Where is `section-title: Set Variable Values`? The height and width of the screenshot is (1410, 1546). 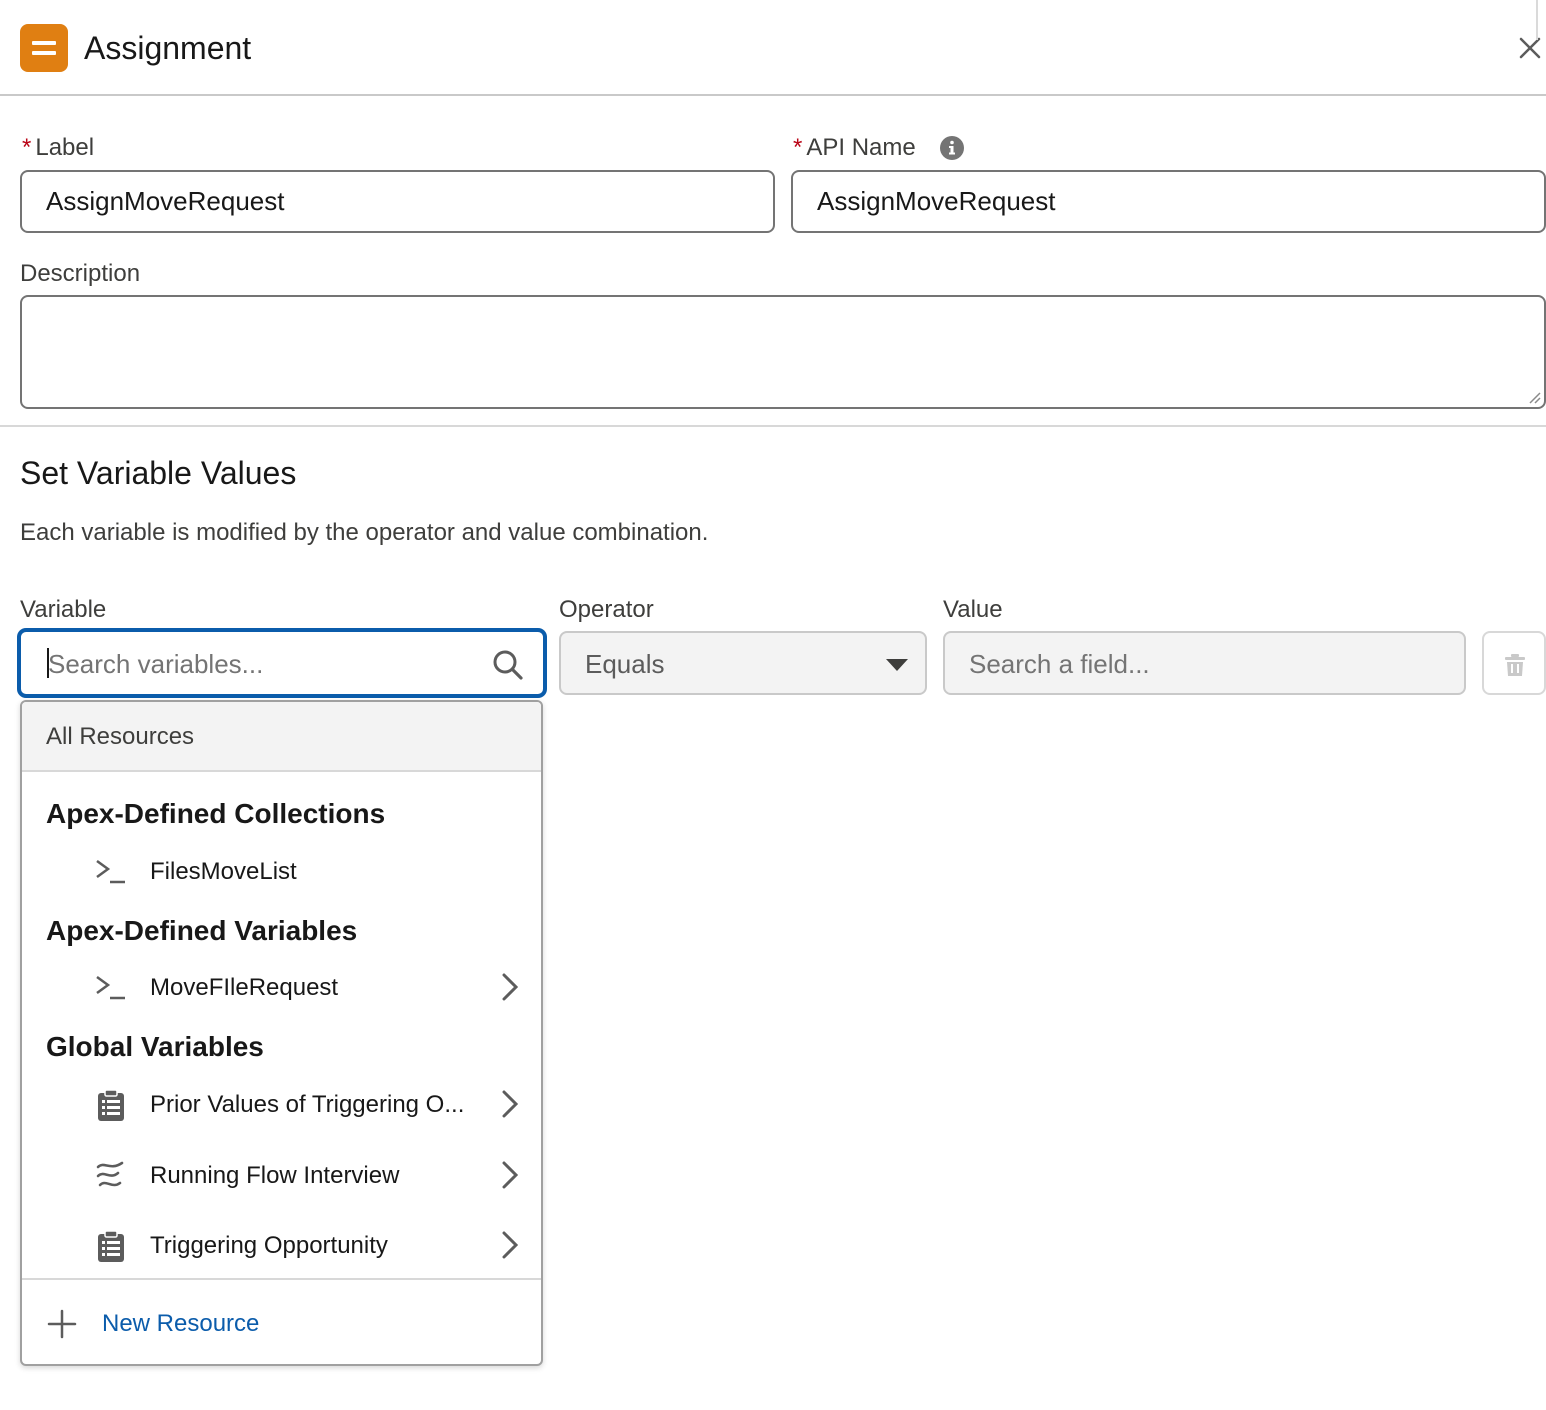 section-title: Set Variable Values is located at coordinates (158, 473).